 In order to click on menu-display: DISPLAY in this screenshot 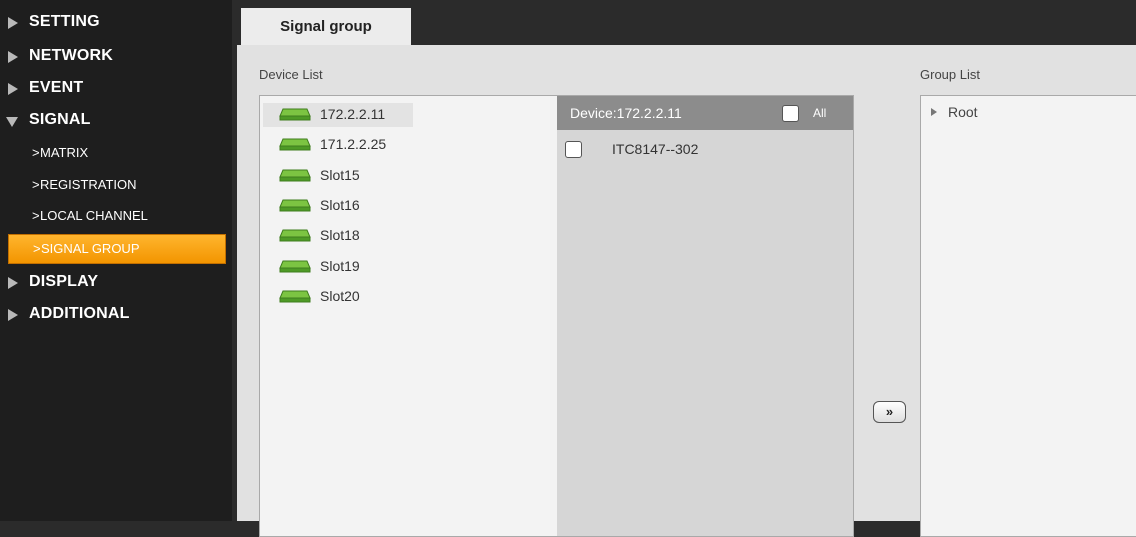, I will do `click(116, 282)`.